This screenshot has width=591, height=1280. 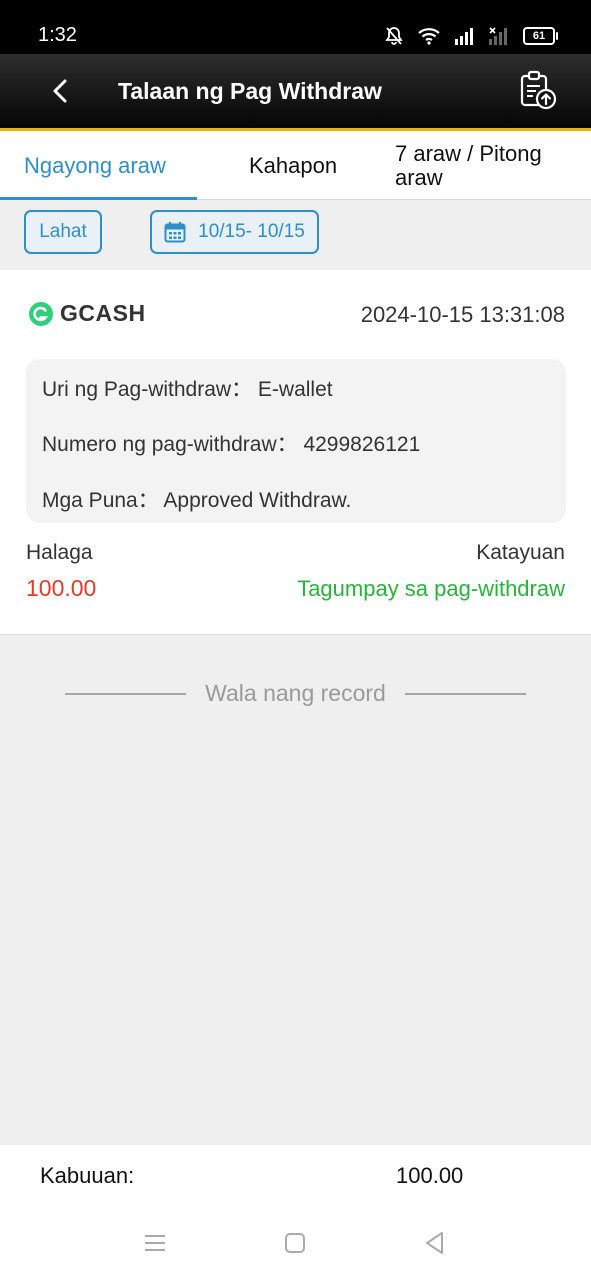 I want to click on bell-off-icon, so click(x=394, y=36).